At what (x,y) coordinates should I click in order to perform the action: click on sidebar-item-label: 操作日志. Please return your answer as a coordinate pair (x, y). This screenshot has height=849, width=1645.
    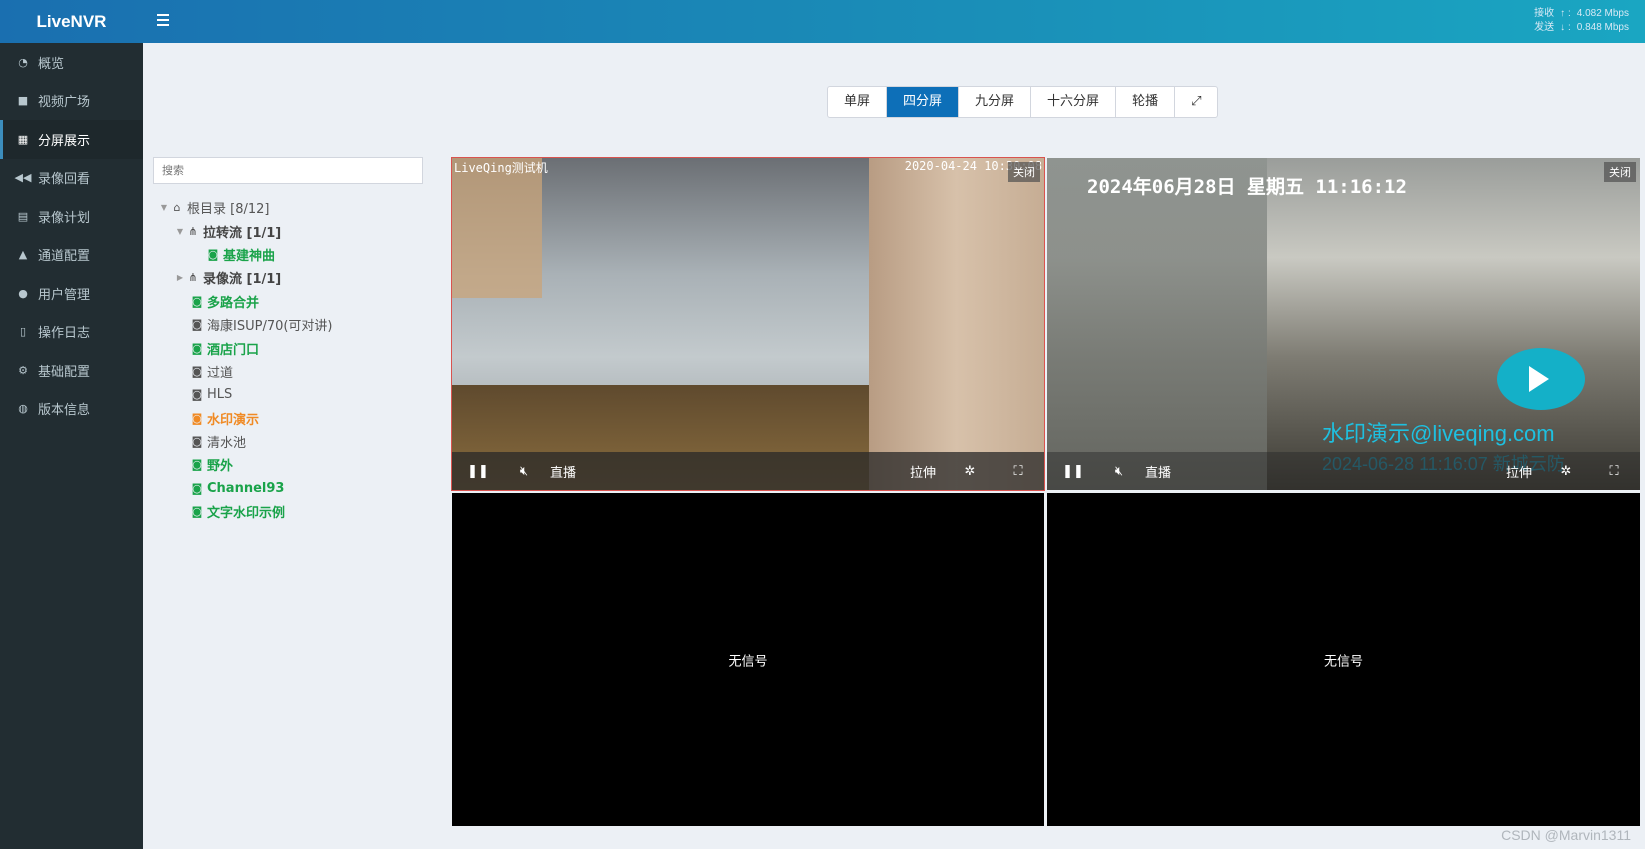
    Looking at the image, I should click on (64, 334).